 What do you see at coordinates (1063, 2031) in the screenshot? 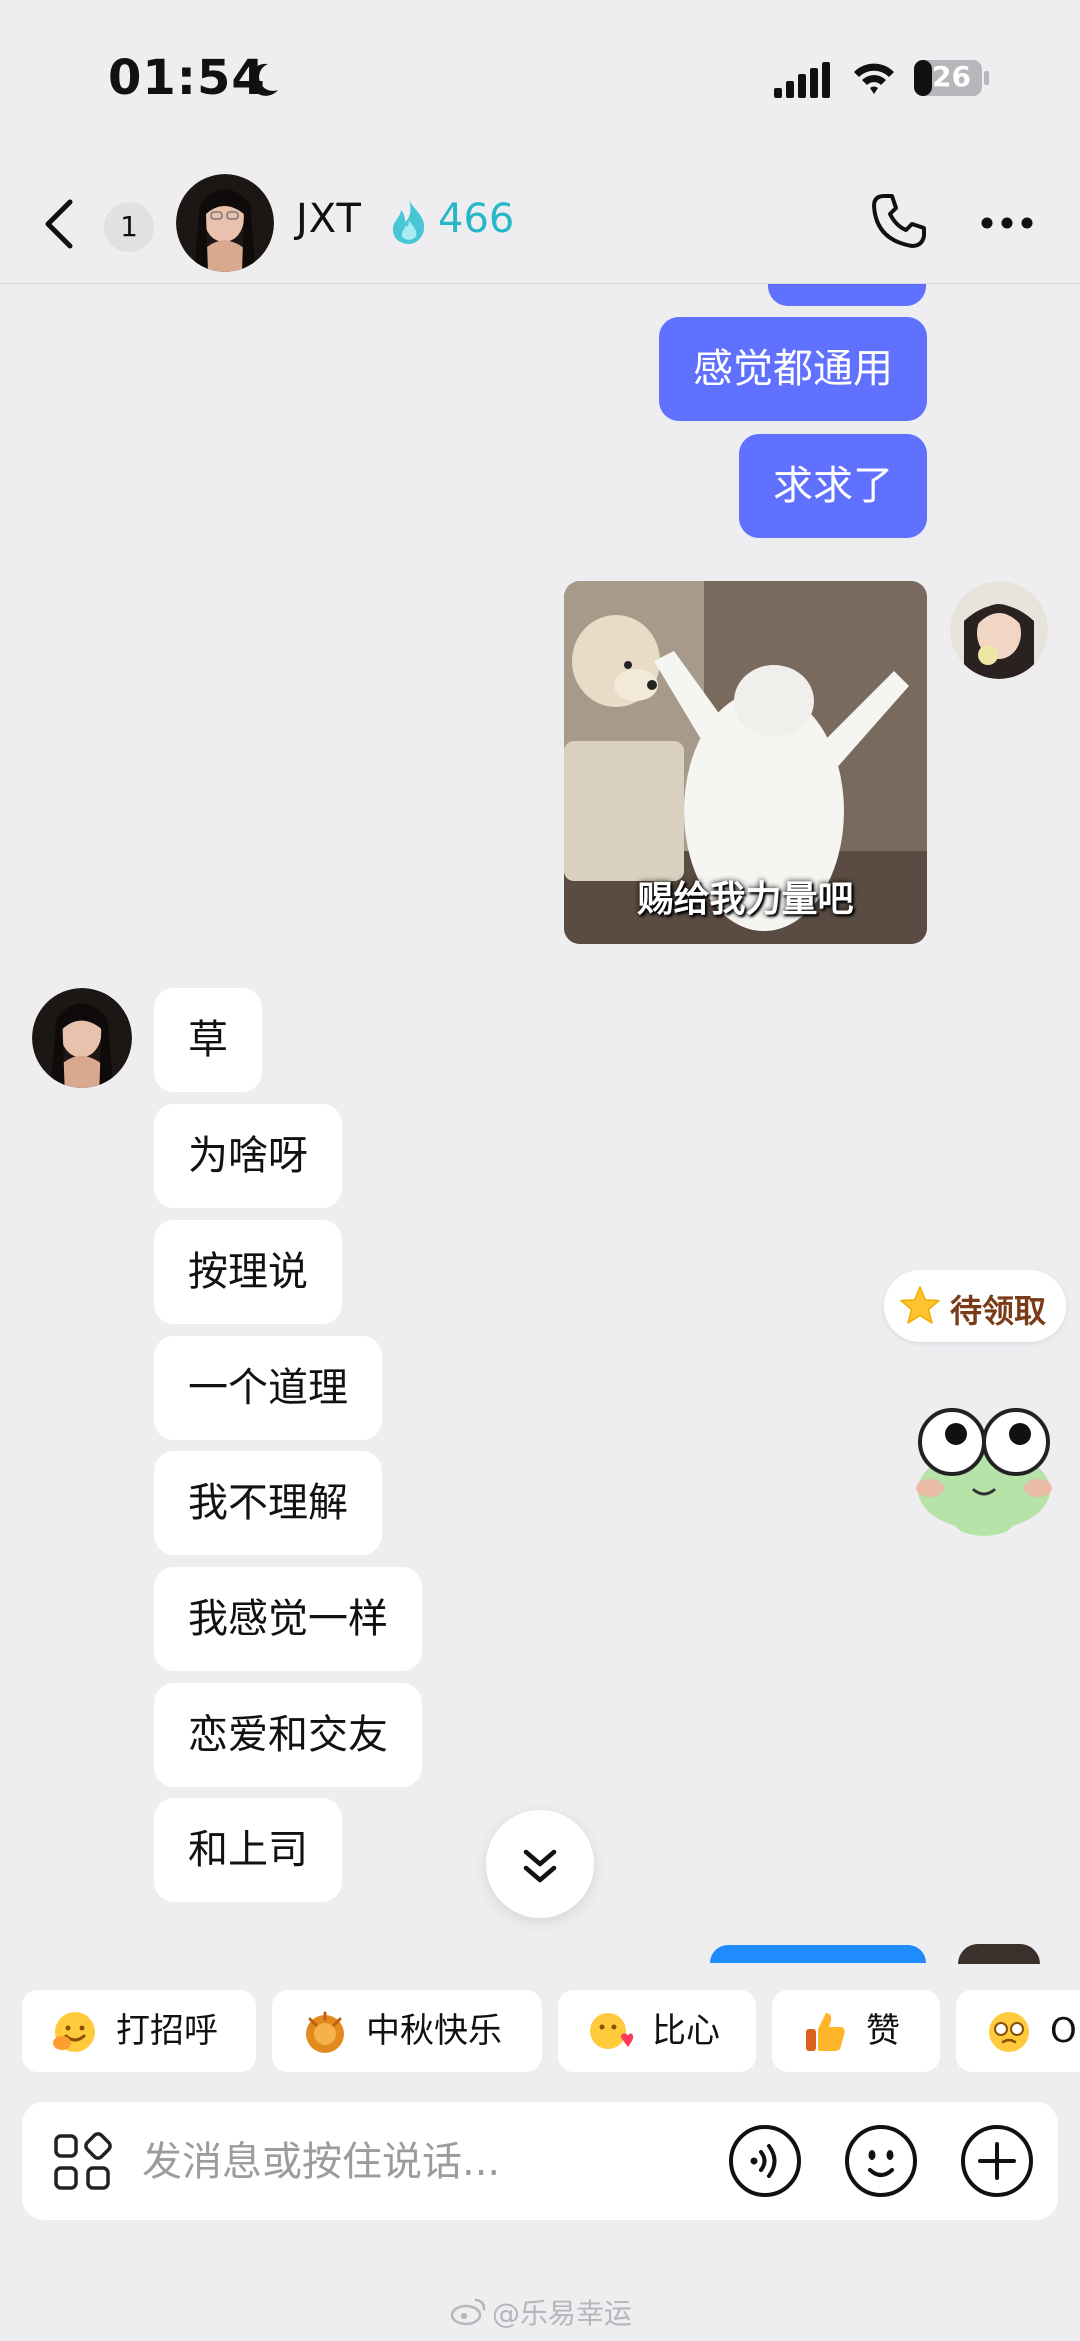
I see `quick-reply-label: O` at bounding box center [1063, 2031].